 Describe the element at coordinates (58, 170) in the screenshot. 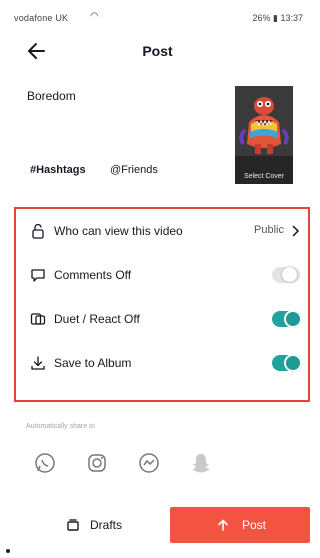

I see `hashtags-button: #Hashtags` at that location.